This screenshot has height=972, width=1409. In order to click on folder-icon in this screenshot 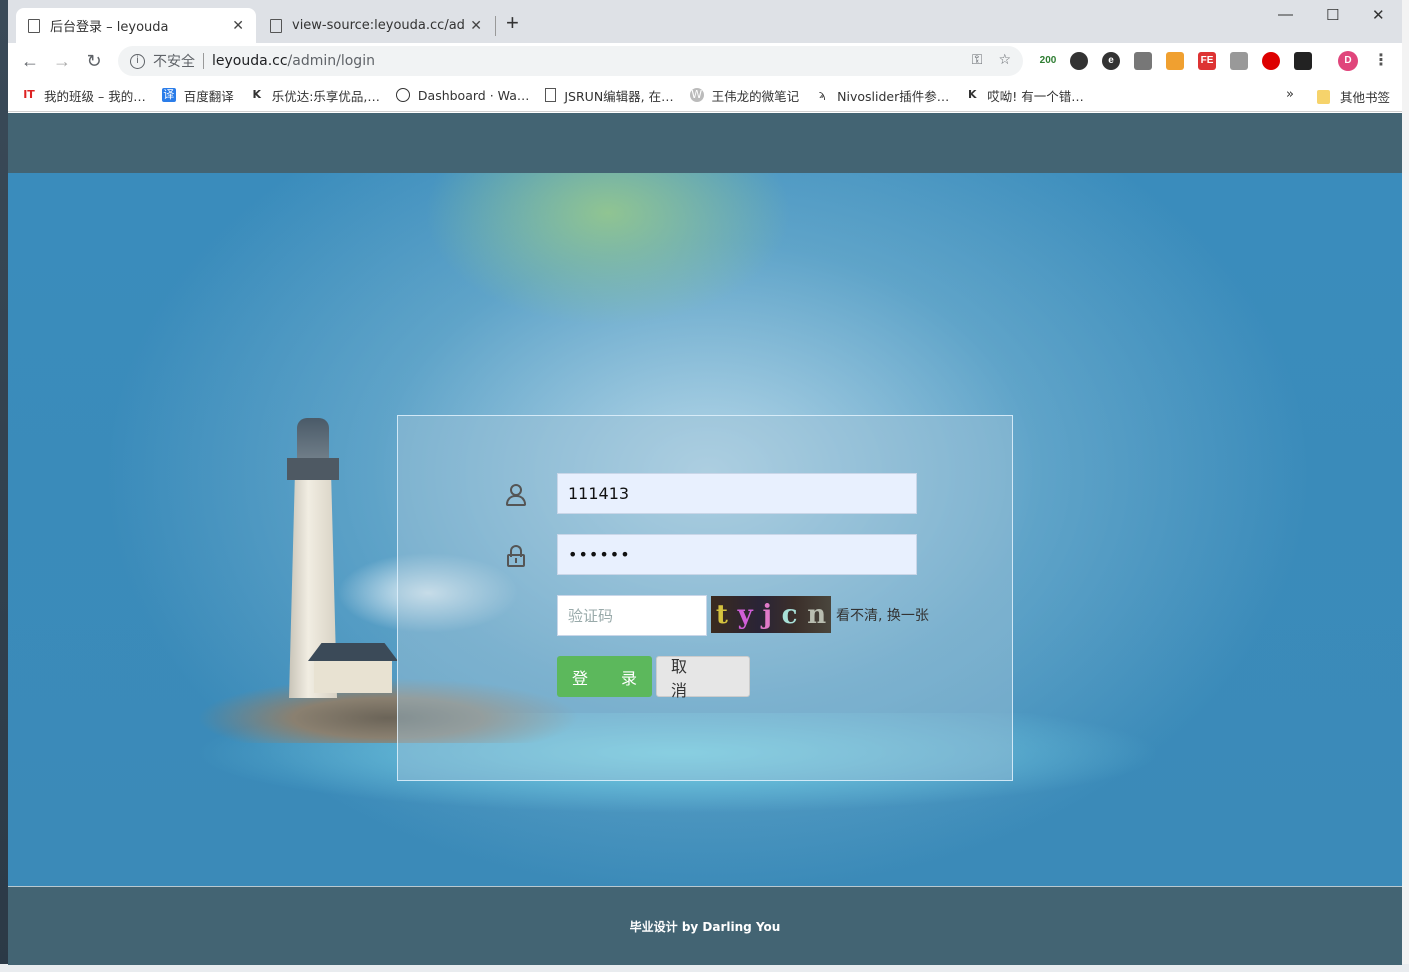, I will do `click(1323, 96)`.